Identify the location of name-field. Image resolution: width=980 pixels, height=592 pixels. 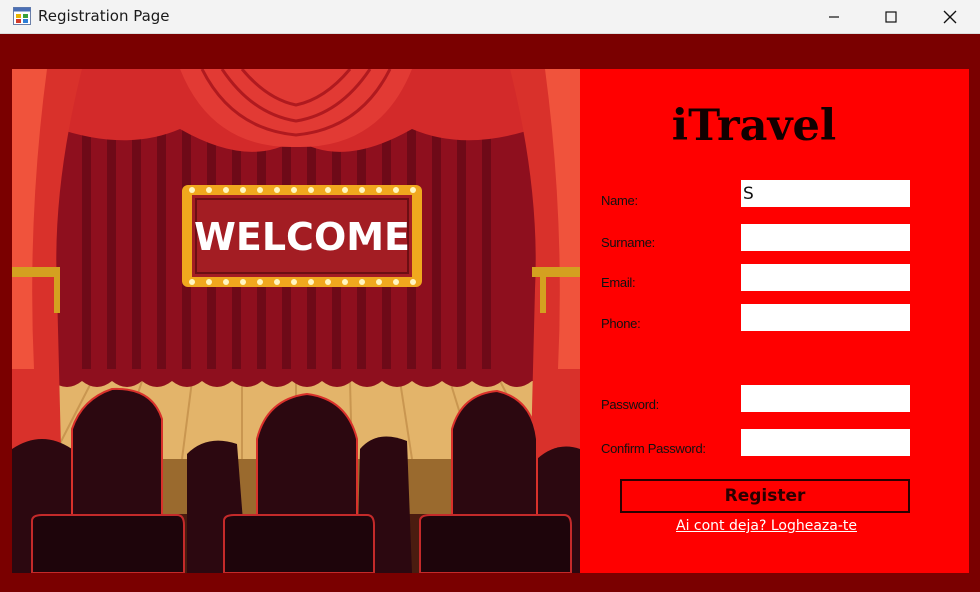
(825, 193).